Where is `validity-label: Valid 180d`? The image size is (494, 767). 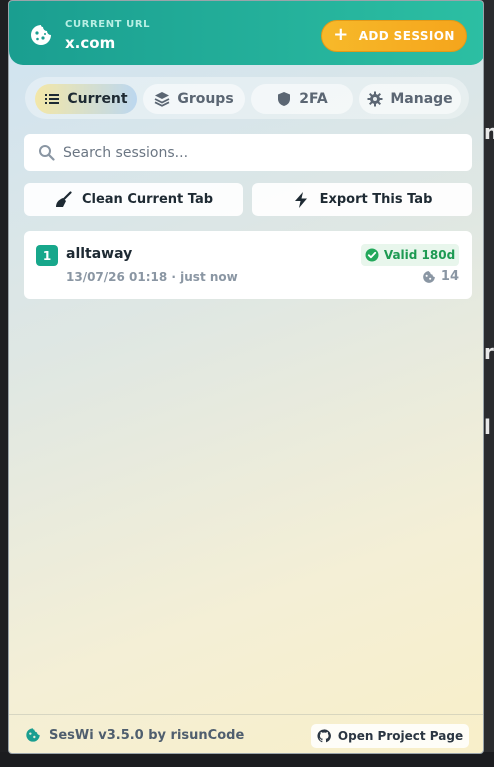
validity-label: Valid 180d is located at coordinates (419, 255).